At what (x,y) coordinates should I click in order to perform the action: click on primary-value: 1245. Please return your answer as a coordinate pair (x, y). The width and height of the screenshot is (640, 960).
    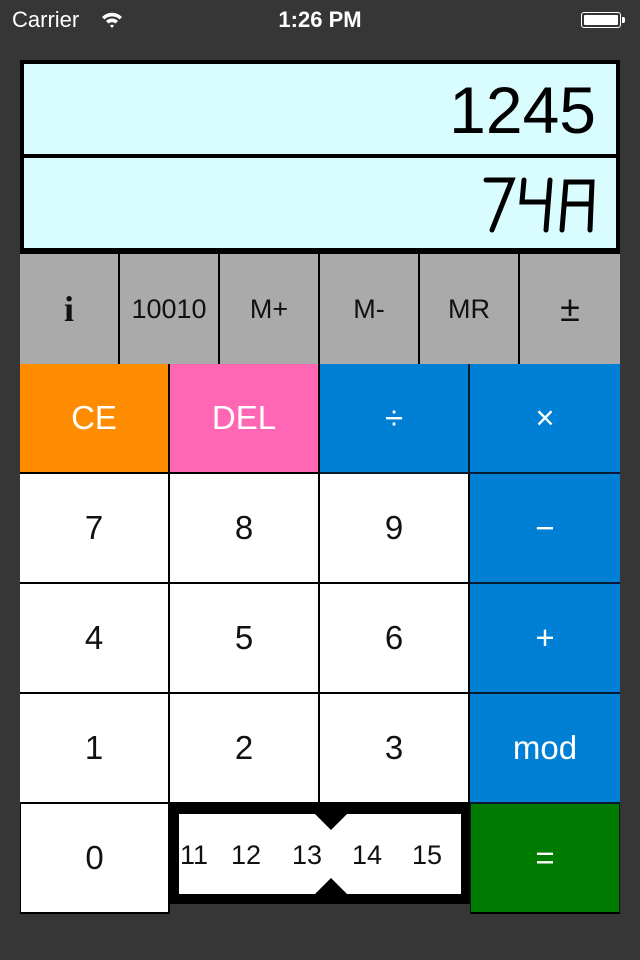
    Looking at the image, I should click on (522, 110).